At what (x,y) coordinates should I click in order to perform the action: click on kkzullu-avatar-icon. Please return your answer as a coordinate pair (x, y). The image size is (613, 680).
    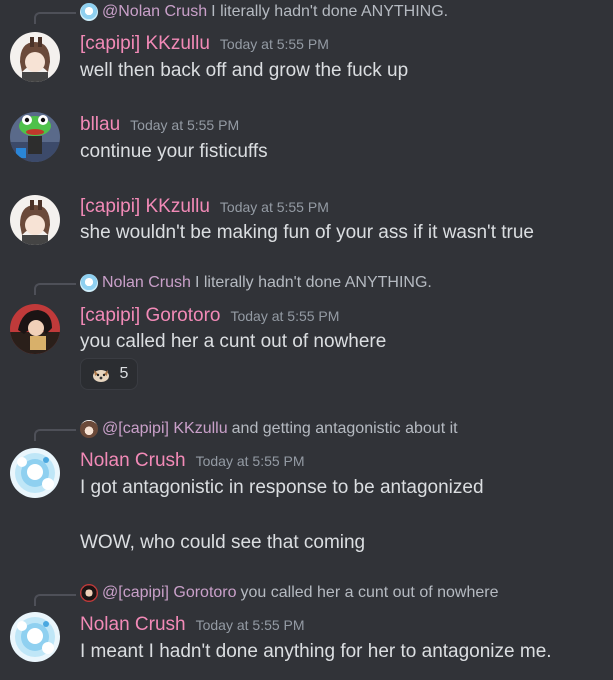
    Looking at the image, I should click on (89, 429).